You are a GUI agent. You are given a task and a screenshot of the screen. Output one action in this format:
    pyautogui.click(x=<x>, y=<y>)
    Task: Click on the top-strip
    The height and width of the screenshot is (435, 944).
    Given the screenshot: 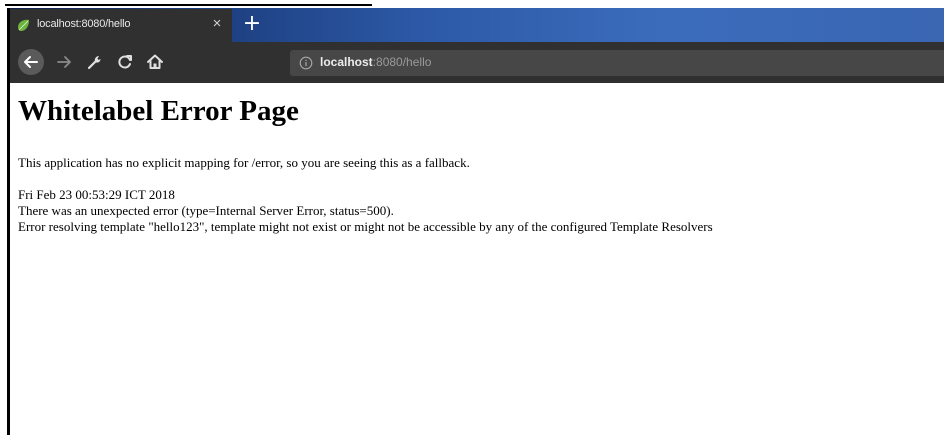 What is the action you would take?
    pyautogui.click(x=472, y=4)
    